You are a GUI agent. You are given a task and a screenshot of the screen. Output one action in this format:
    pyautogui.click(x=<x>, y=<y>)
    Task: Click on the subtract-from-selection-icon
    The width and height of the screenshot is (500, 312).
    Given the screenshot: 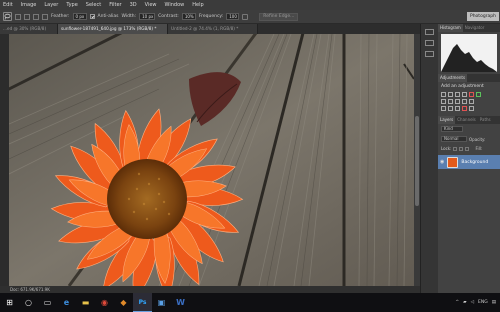 What is the action you would take?
    pyautogui.click(x=36, y=16)
    